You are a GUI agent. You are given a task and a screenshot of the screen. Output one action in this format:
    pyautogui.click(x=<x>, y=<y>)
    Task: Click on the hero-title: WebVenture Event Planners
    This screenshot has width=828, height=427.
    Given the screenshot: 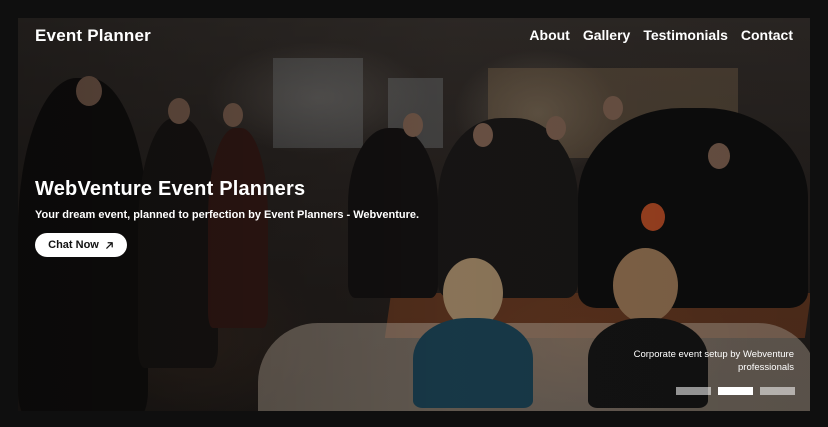 What is the action you would take?
    pyautogui.click(x=170, y=189)
    